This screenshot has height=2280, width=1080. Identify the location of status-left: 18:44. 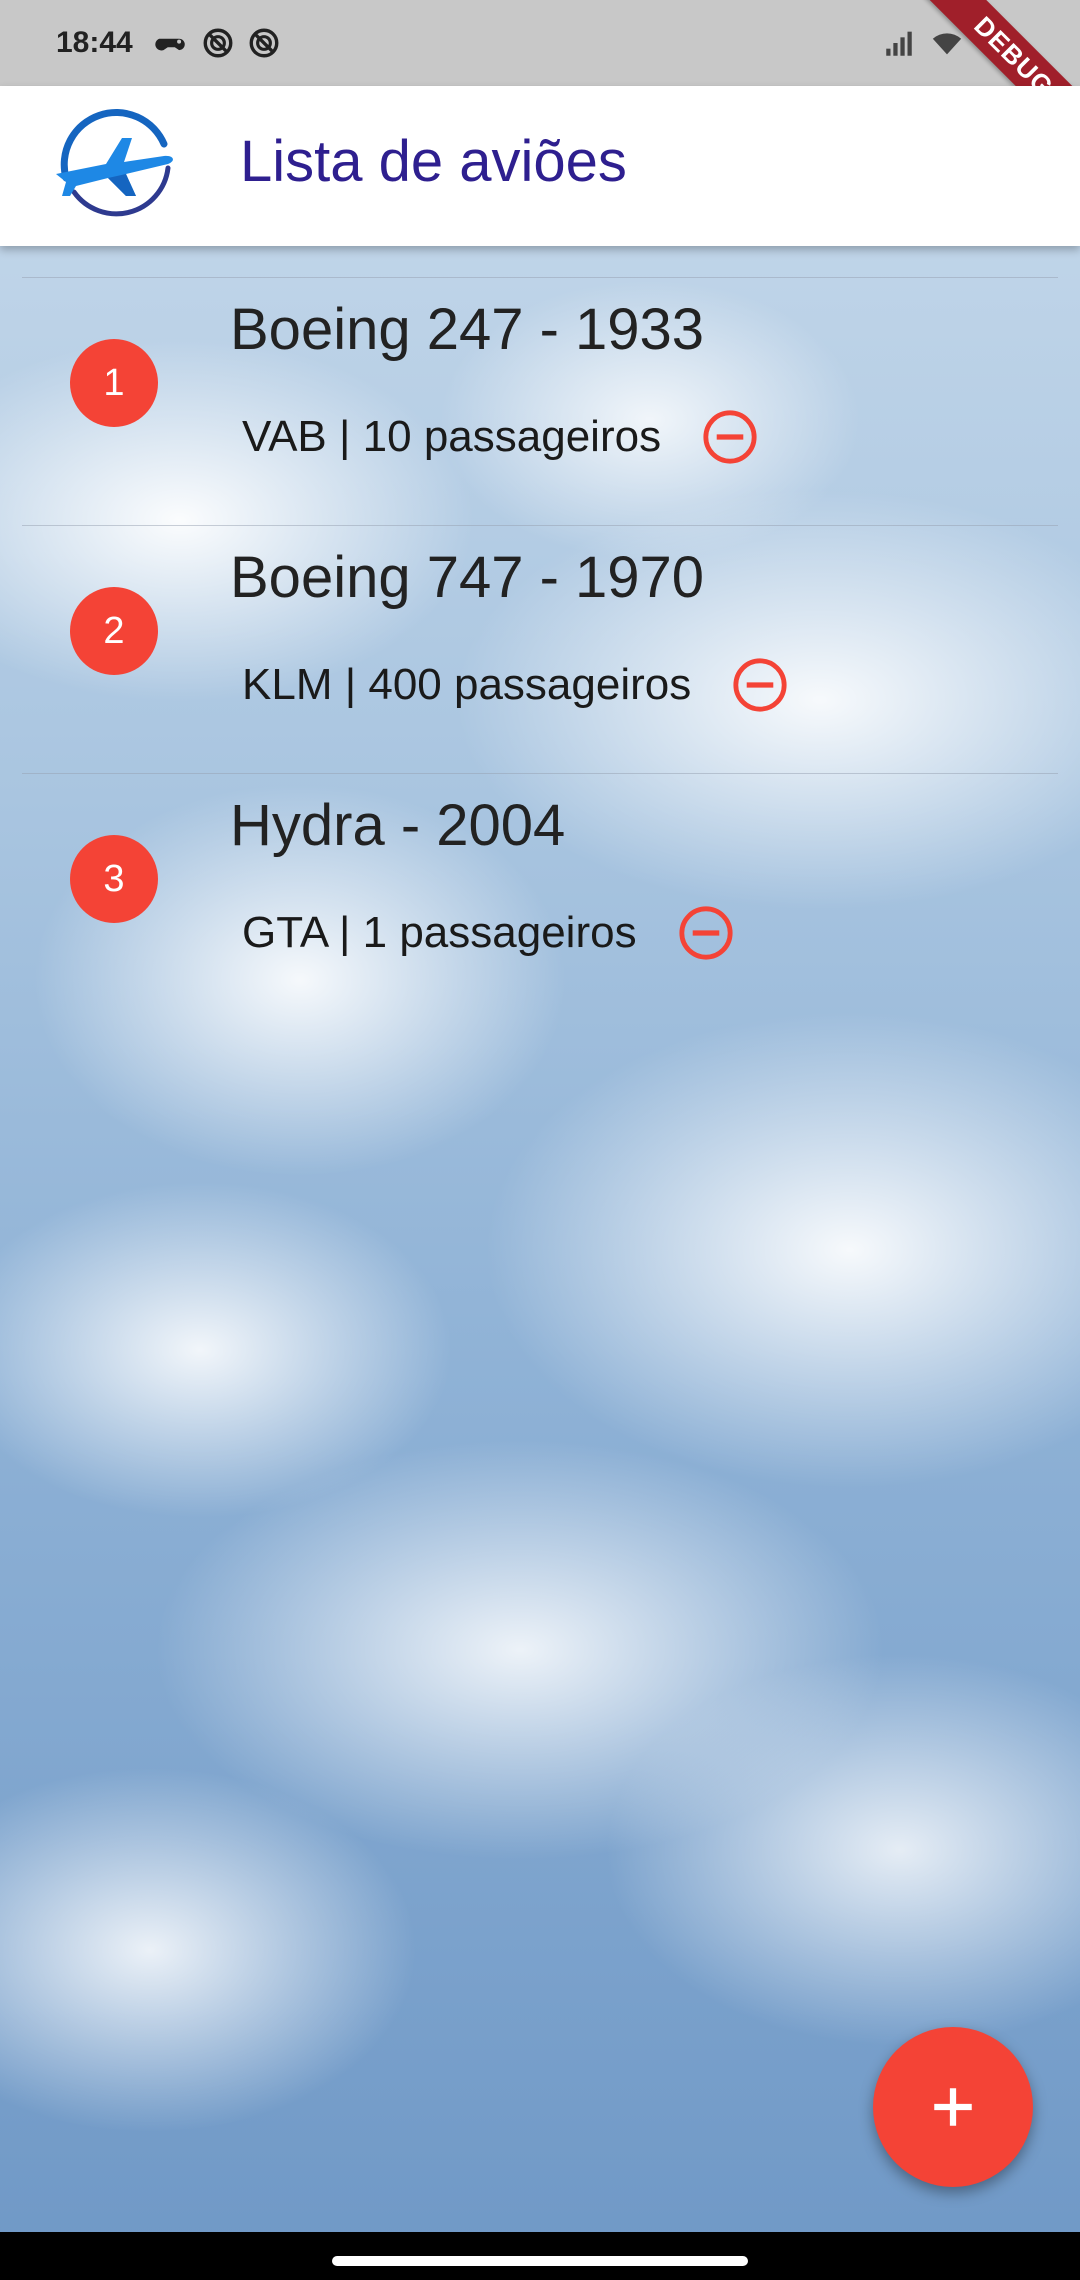
(168, 43).